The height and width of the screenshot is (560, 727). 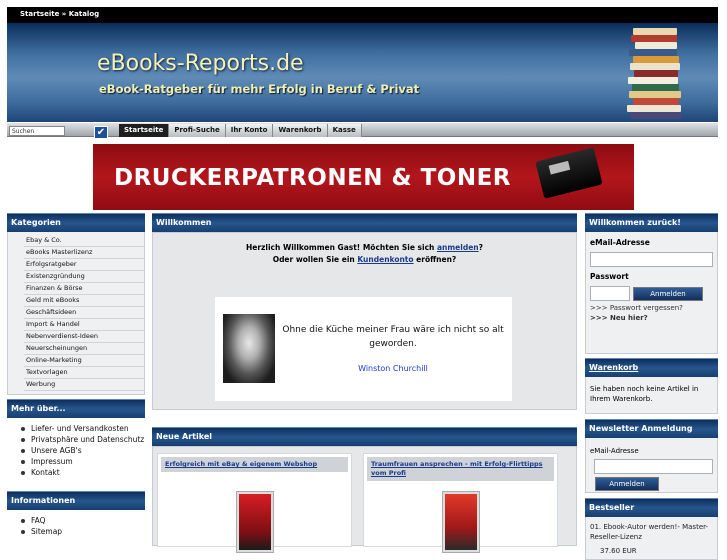 What do you see at coordinates (618, 551) in the screenshot?
I see `bestseller-price: 37.60 EUR` at bounding box center [618, 551].